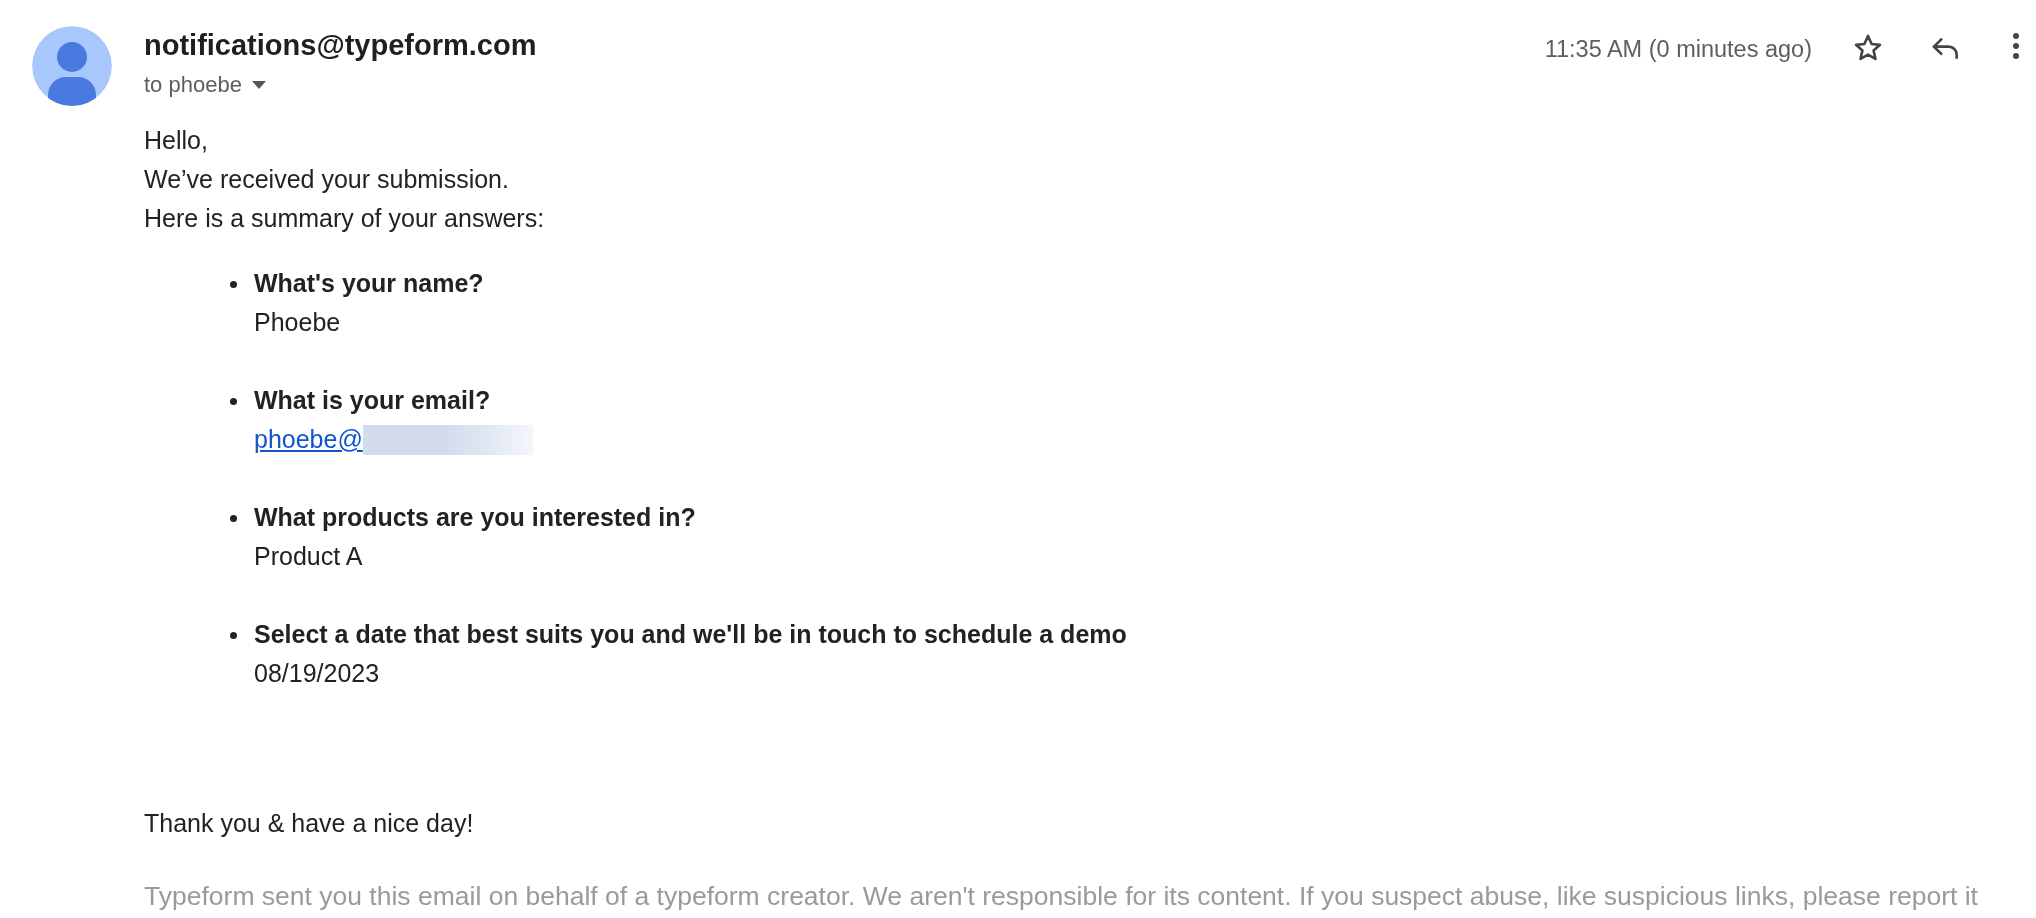  What do you see at coordinates (1061, 896) in the screenshot?
I see `disclaimer-text: Typeform sent you this email on behalf of a typeform creator. We aren't responsible for its content. If you suspect abuse, like suspicious links, please report it` at bounding box center [1061, 896].